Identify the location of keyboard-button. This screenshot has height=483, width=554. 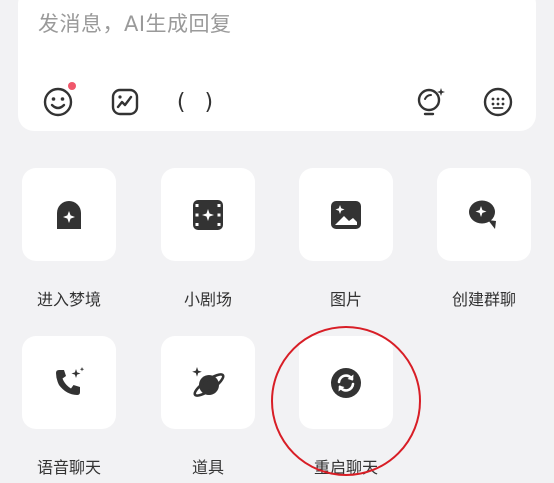
(498, 102).